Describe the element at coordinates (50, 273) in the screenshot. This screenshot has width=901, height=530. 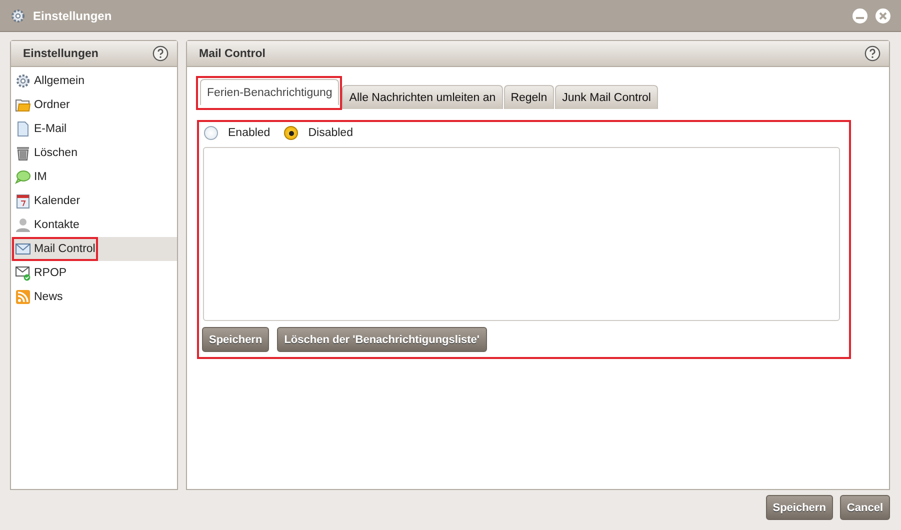
I see `sidebar-label: RPOP` at that location.